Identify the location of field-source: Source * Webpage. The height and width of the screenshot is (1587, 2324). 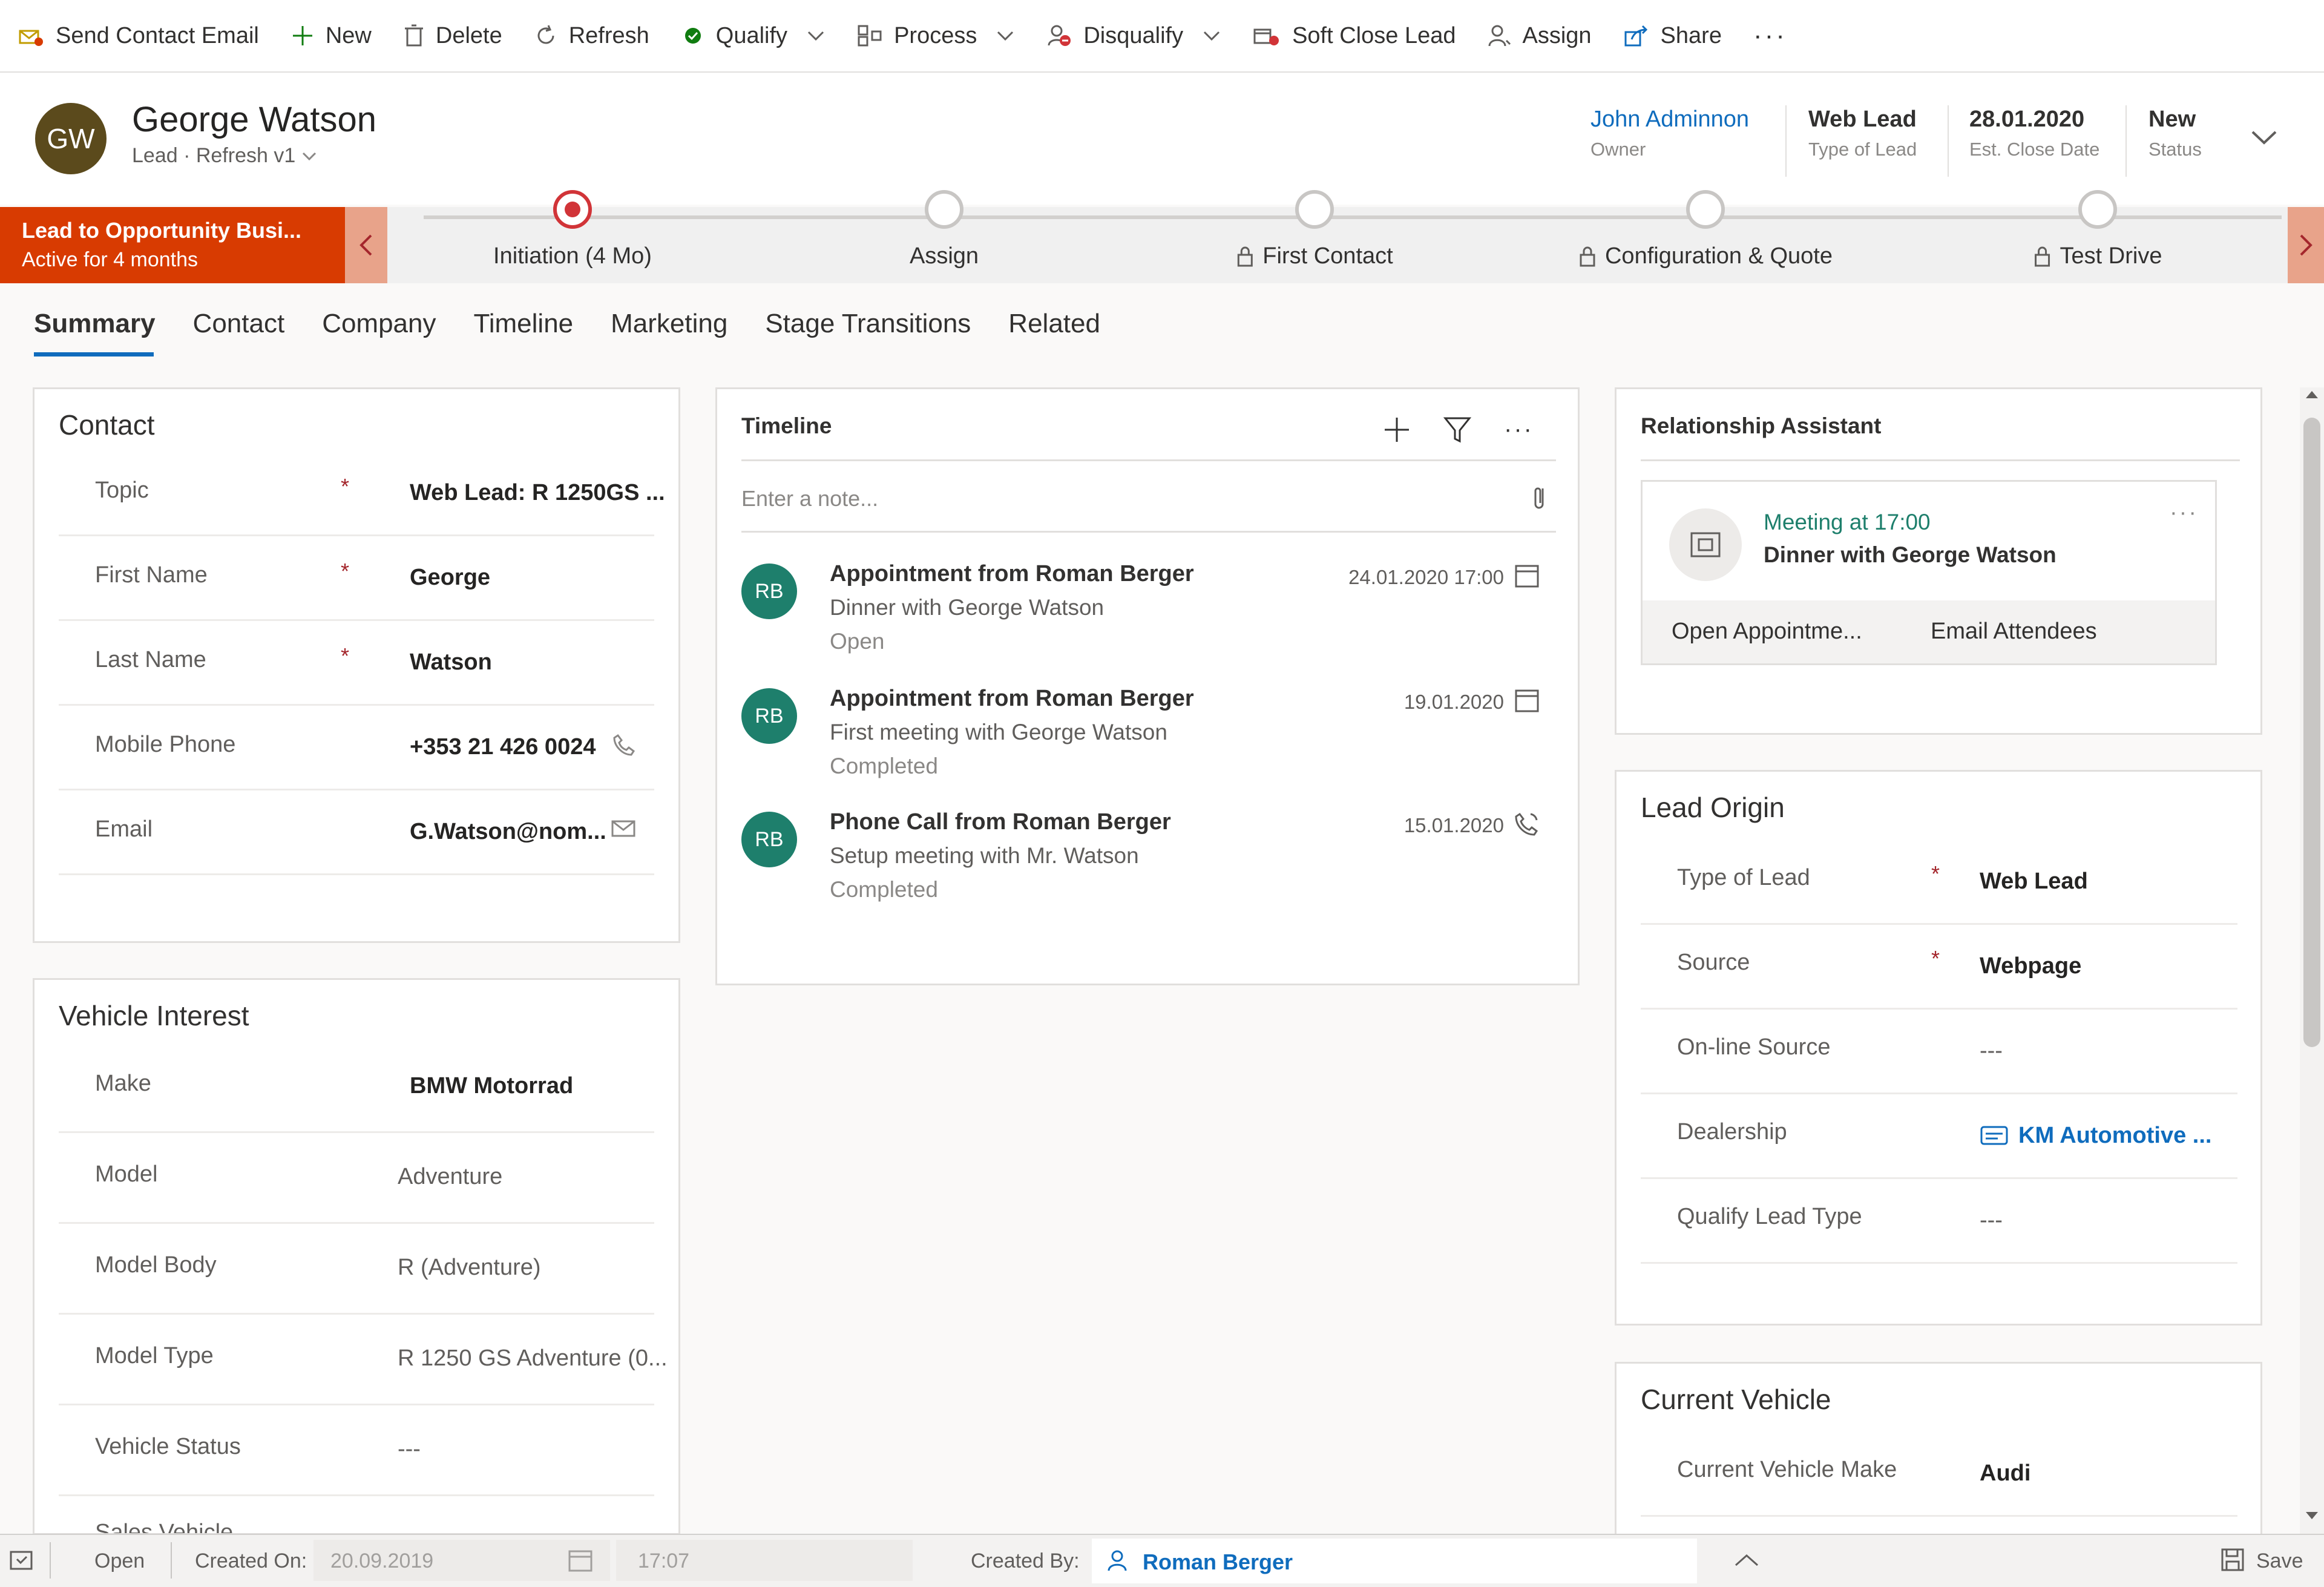
(1939, 966).